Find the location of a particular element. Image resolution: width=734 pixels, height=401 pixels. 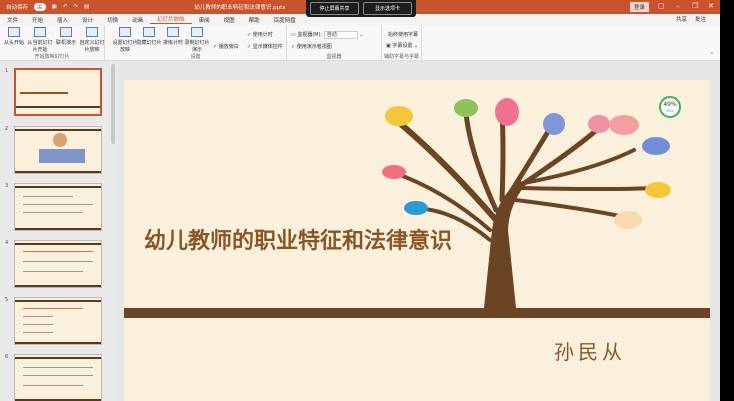

always-captions-checkbox: 始终使用字幕 is located at coordinates (403, 34).